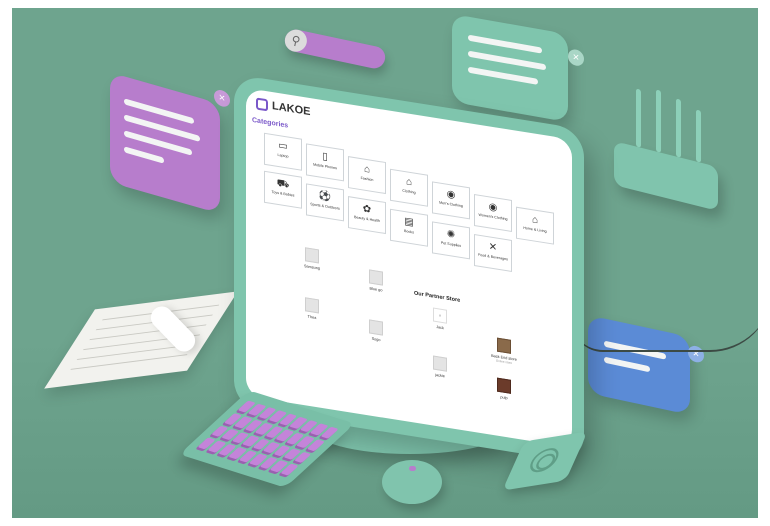  I want to click on brand: LAKOE, so click(283, 107).